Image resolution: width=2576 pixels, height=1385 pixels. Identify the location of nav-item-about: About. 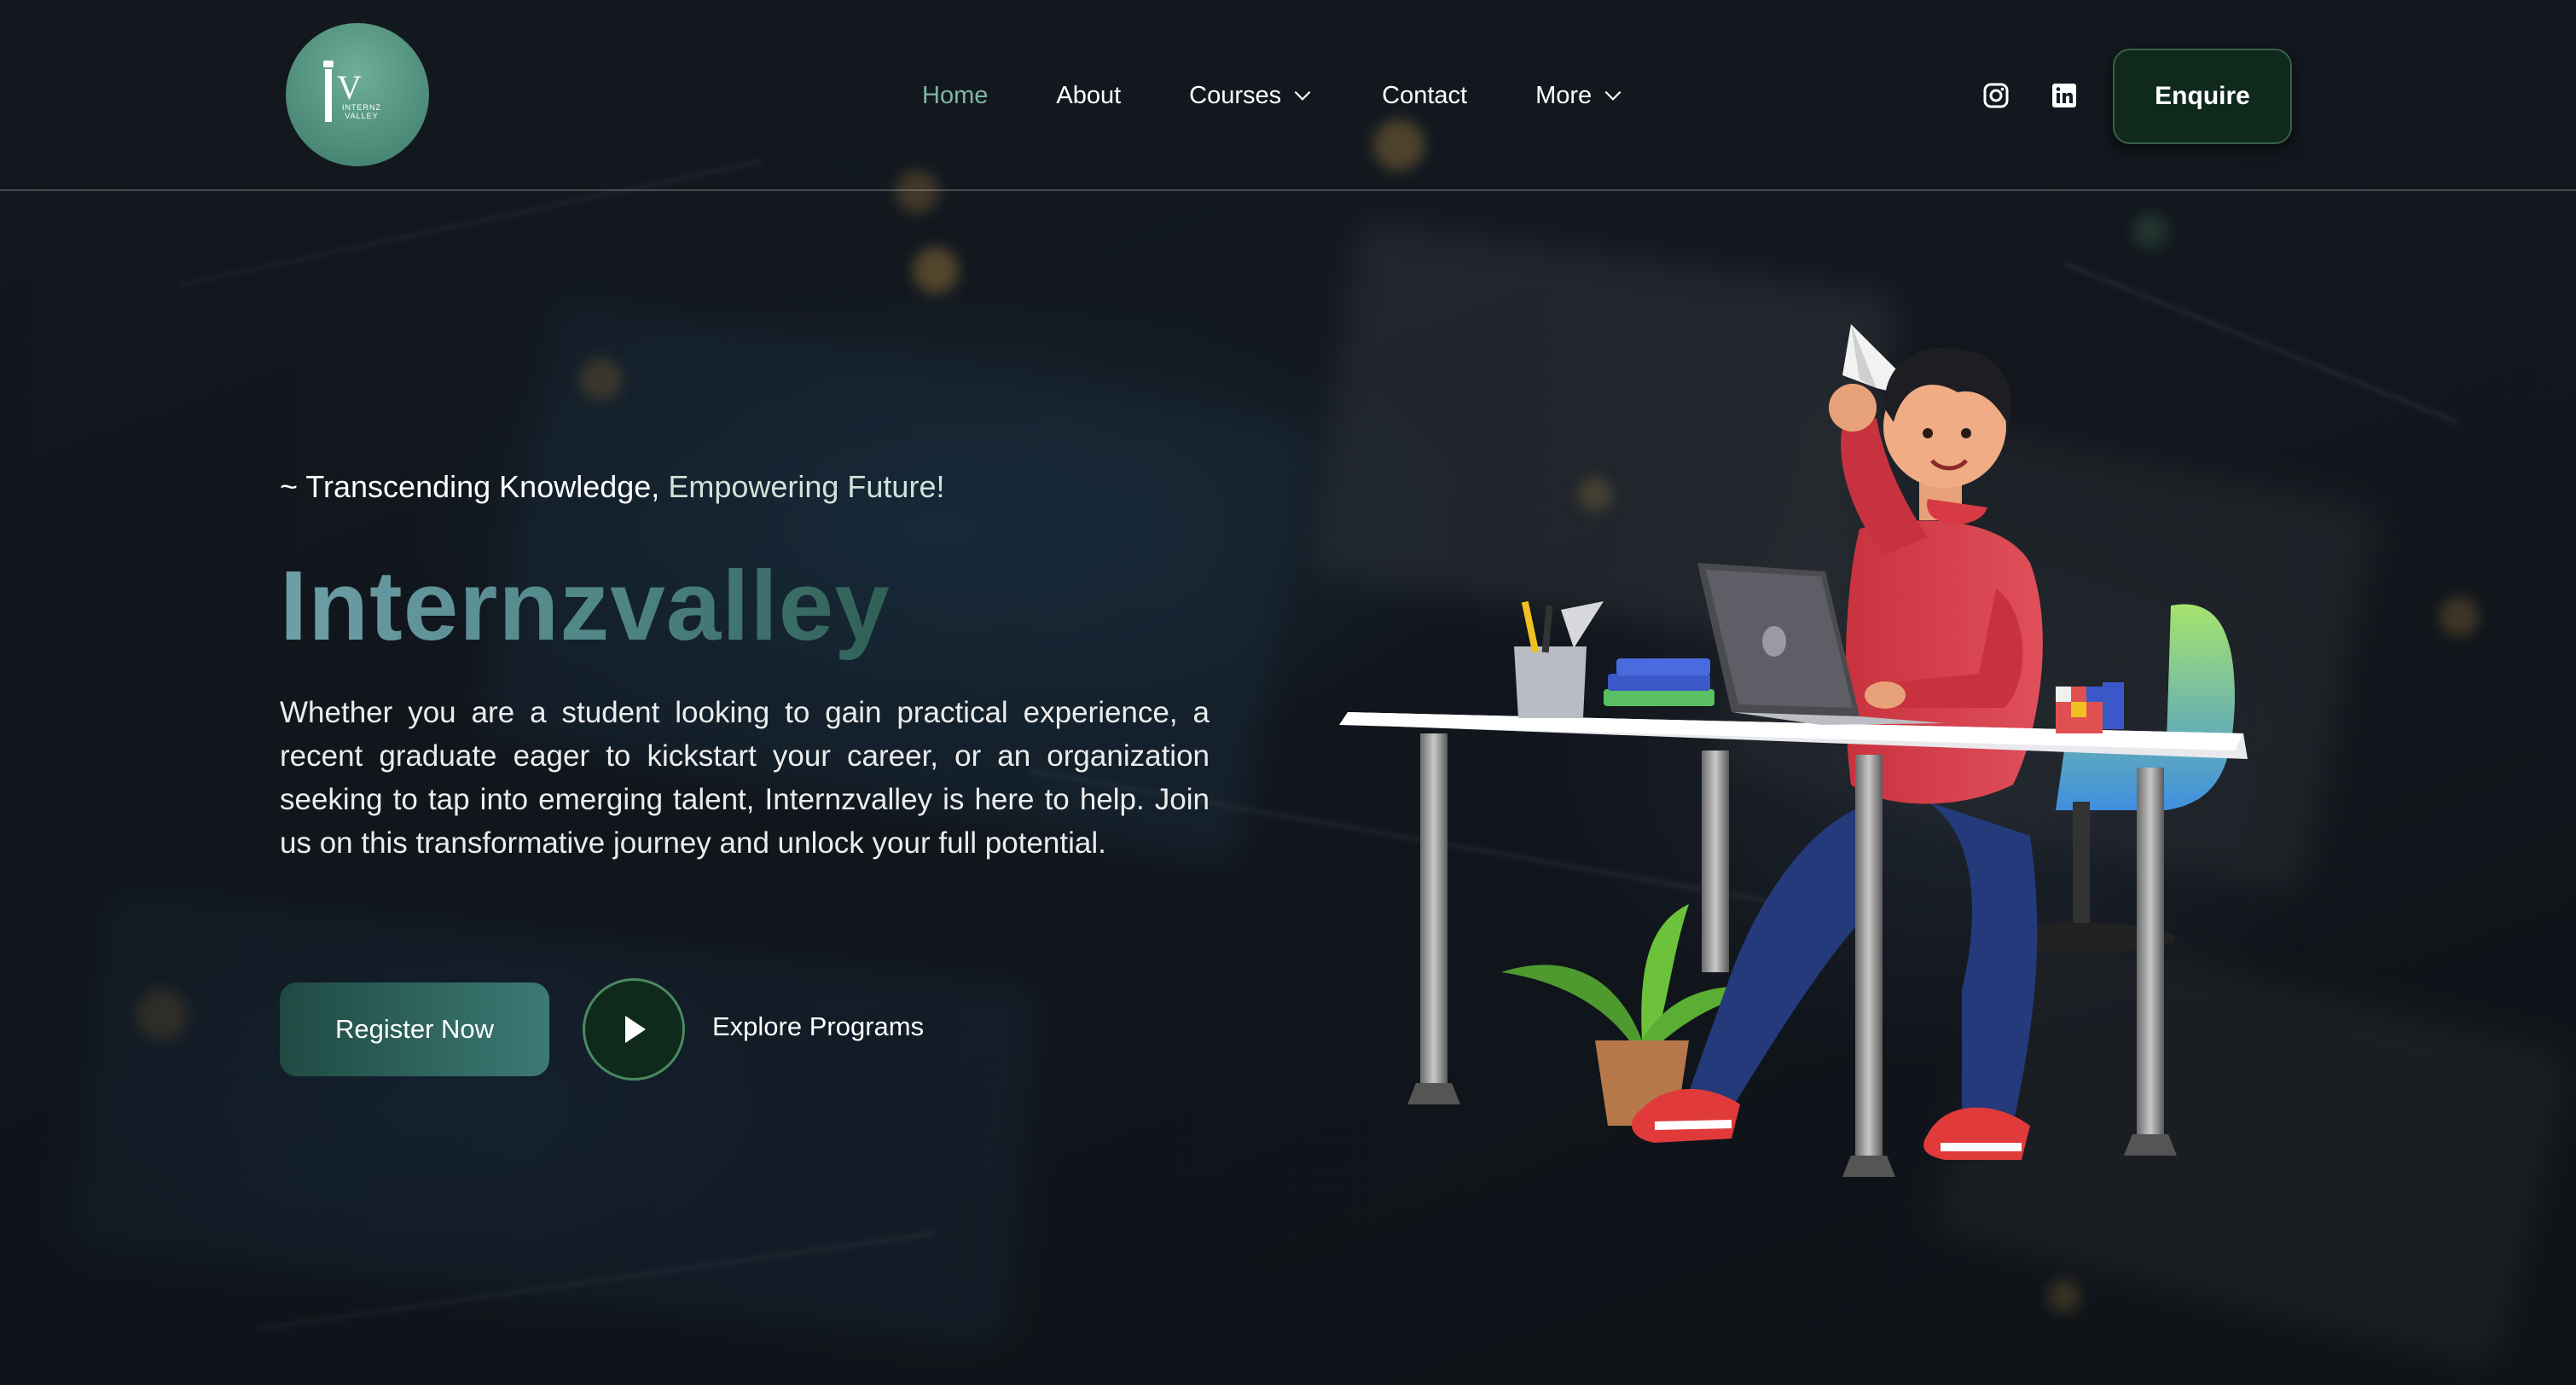
(1088, 96).